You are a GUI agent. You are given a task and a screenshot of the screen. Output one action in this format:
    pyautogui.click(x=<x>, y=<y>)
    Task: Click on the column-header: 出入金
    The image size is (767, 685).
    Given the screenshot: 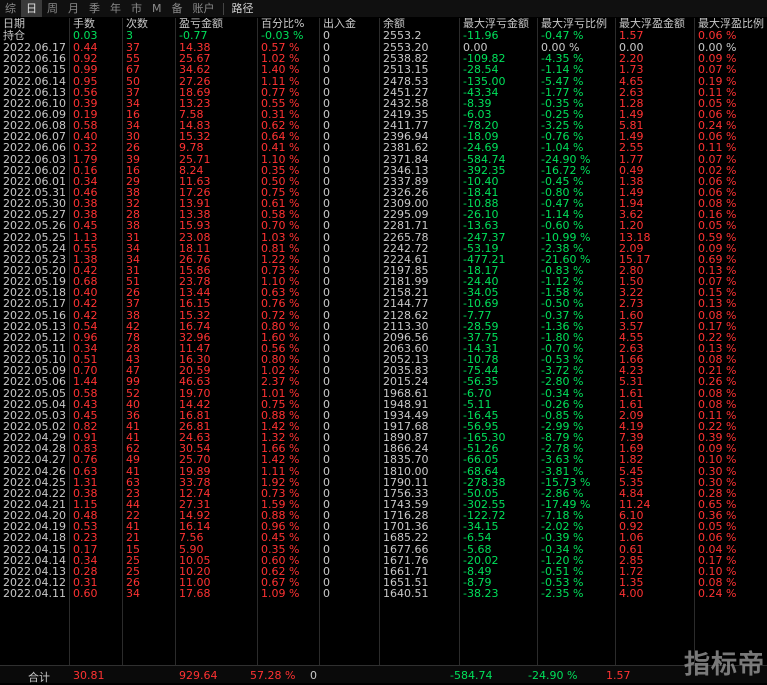 What is the action you would take?
    pyautogui.click(x=350, y=23)
    